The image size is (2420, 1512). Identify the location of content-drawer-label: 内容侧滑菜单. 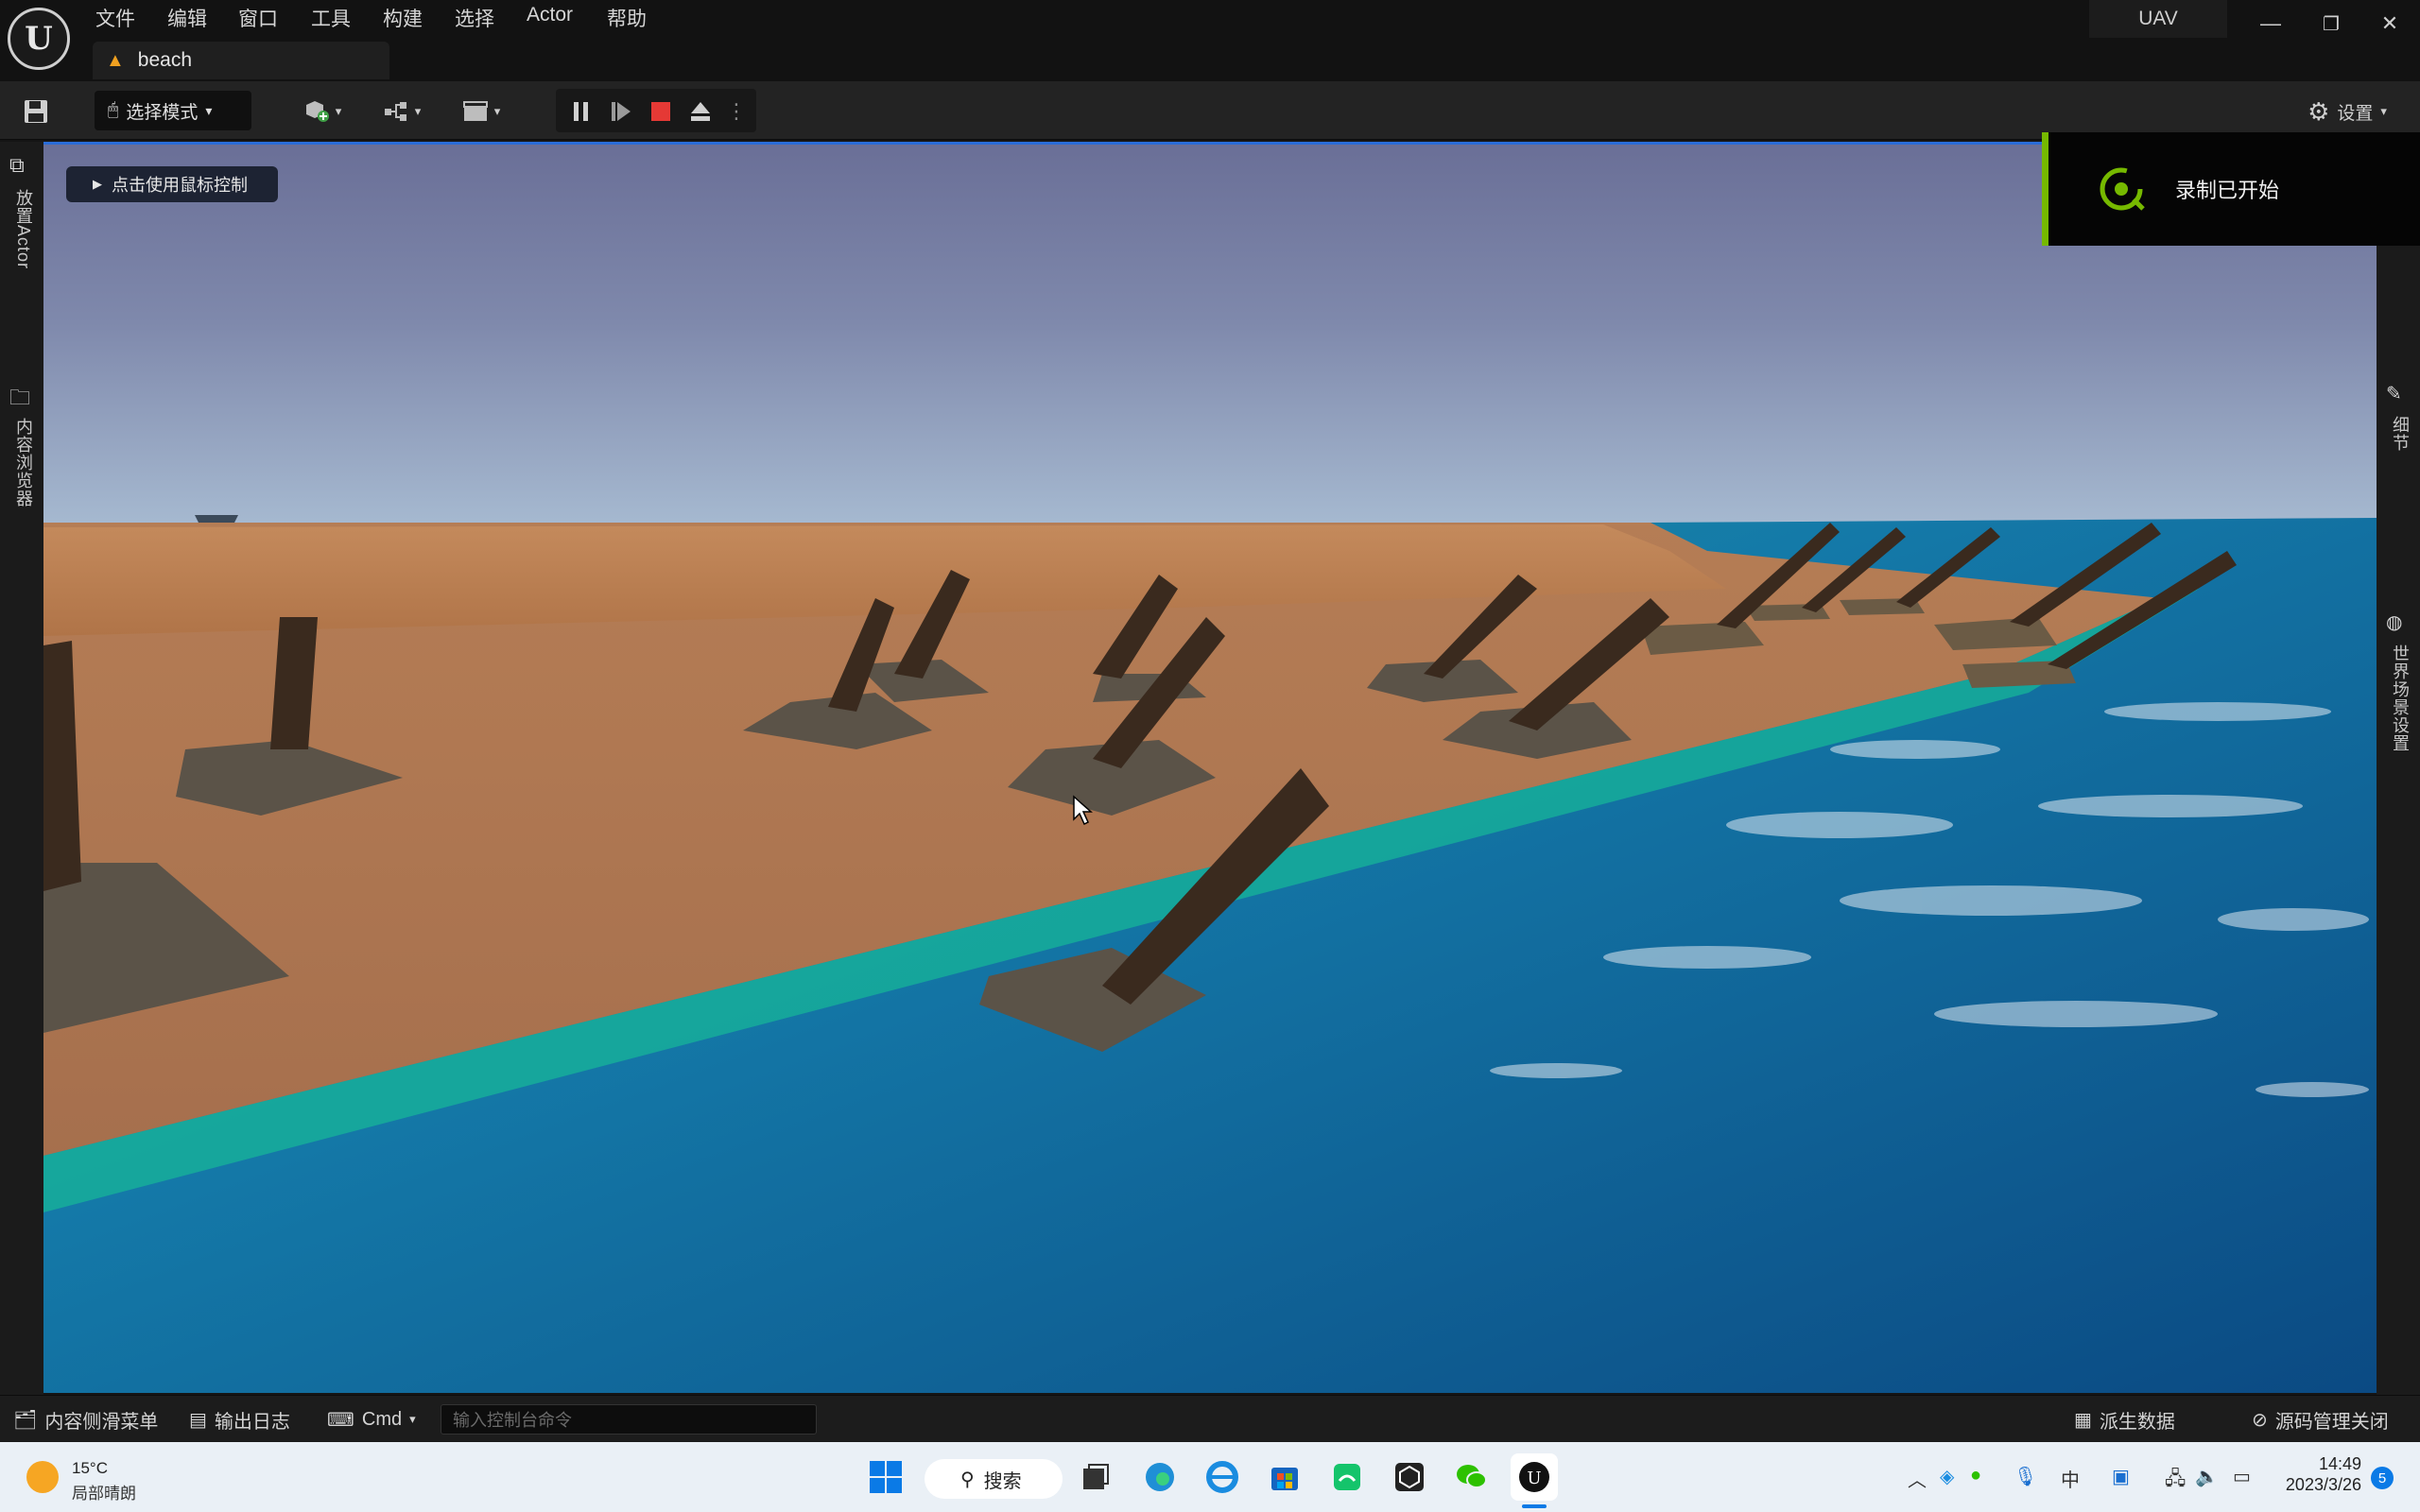
(101, 1422).